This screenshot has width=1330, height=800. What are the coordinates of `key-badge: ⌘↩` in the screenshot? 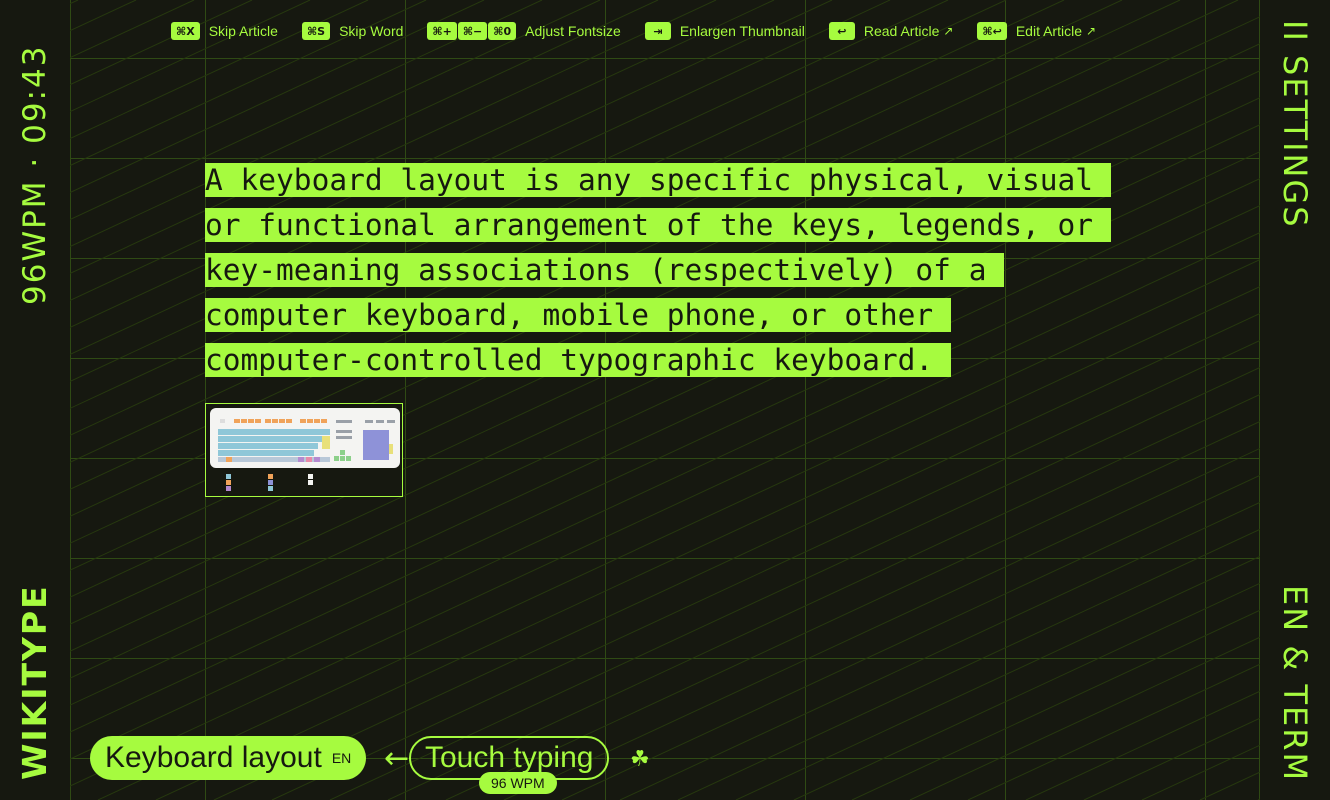 It's located at (992, 31).